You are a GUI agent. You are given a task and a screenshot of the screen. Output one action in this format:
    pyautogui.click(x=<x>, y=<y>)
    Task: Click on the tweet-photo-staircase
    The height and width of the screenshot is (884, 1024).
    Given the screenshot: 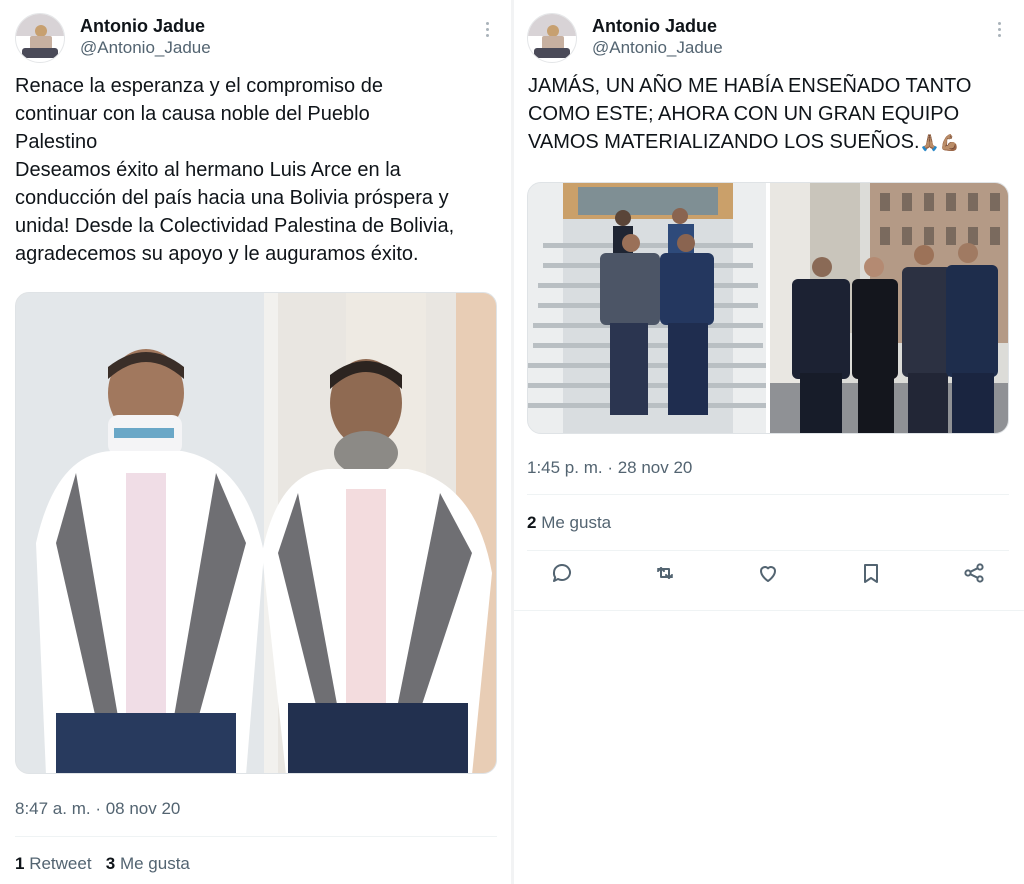 What is the action you would take?
    pyautogui.click(x=647, y=308)
    